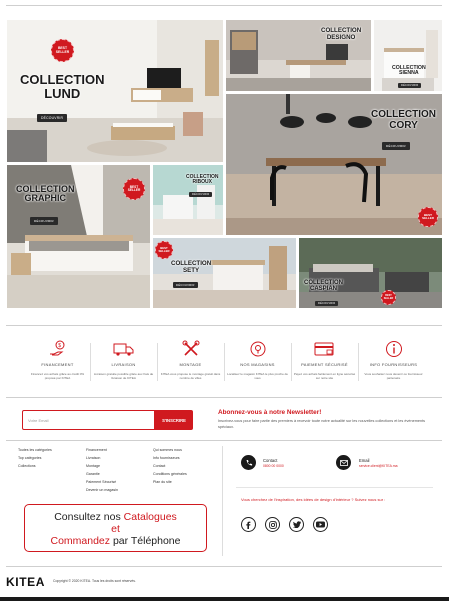 The height and width of the screenshot is (601, 449). What do you see at coordinates (320, 524) in the screenshot?
I see `youtube-icon` at bounding box center [320, 524].